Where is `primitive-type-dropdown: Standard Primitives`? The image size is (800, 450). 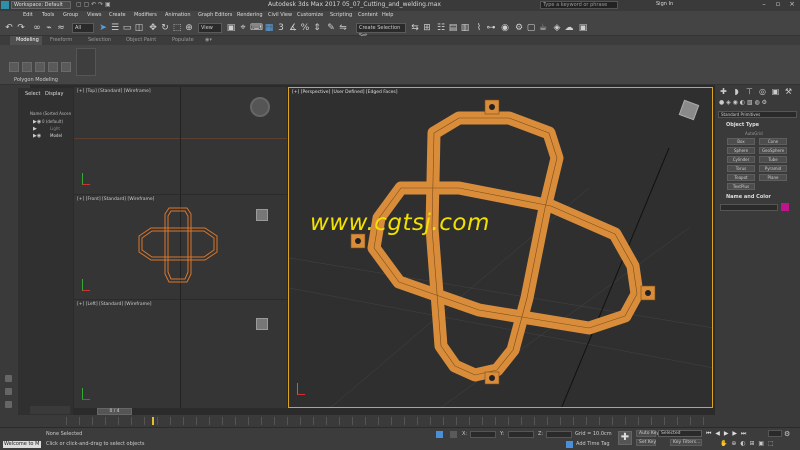
primitive-type-dropdown: Standard Primitives is located at coordinates (757, 114).